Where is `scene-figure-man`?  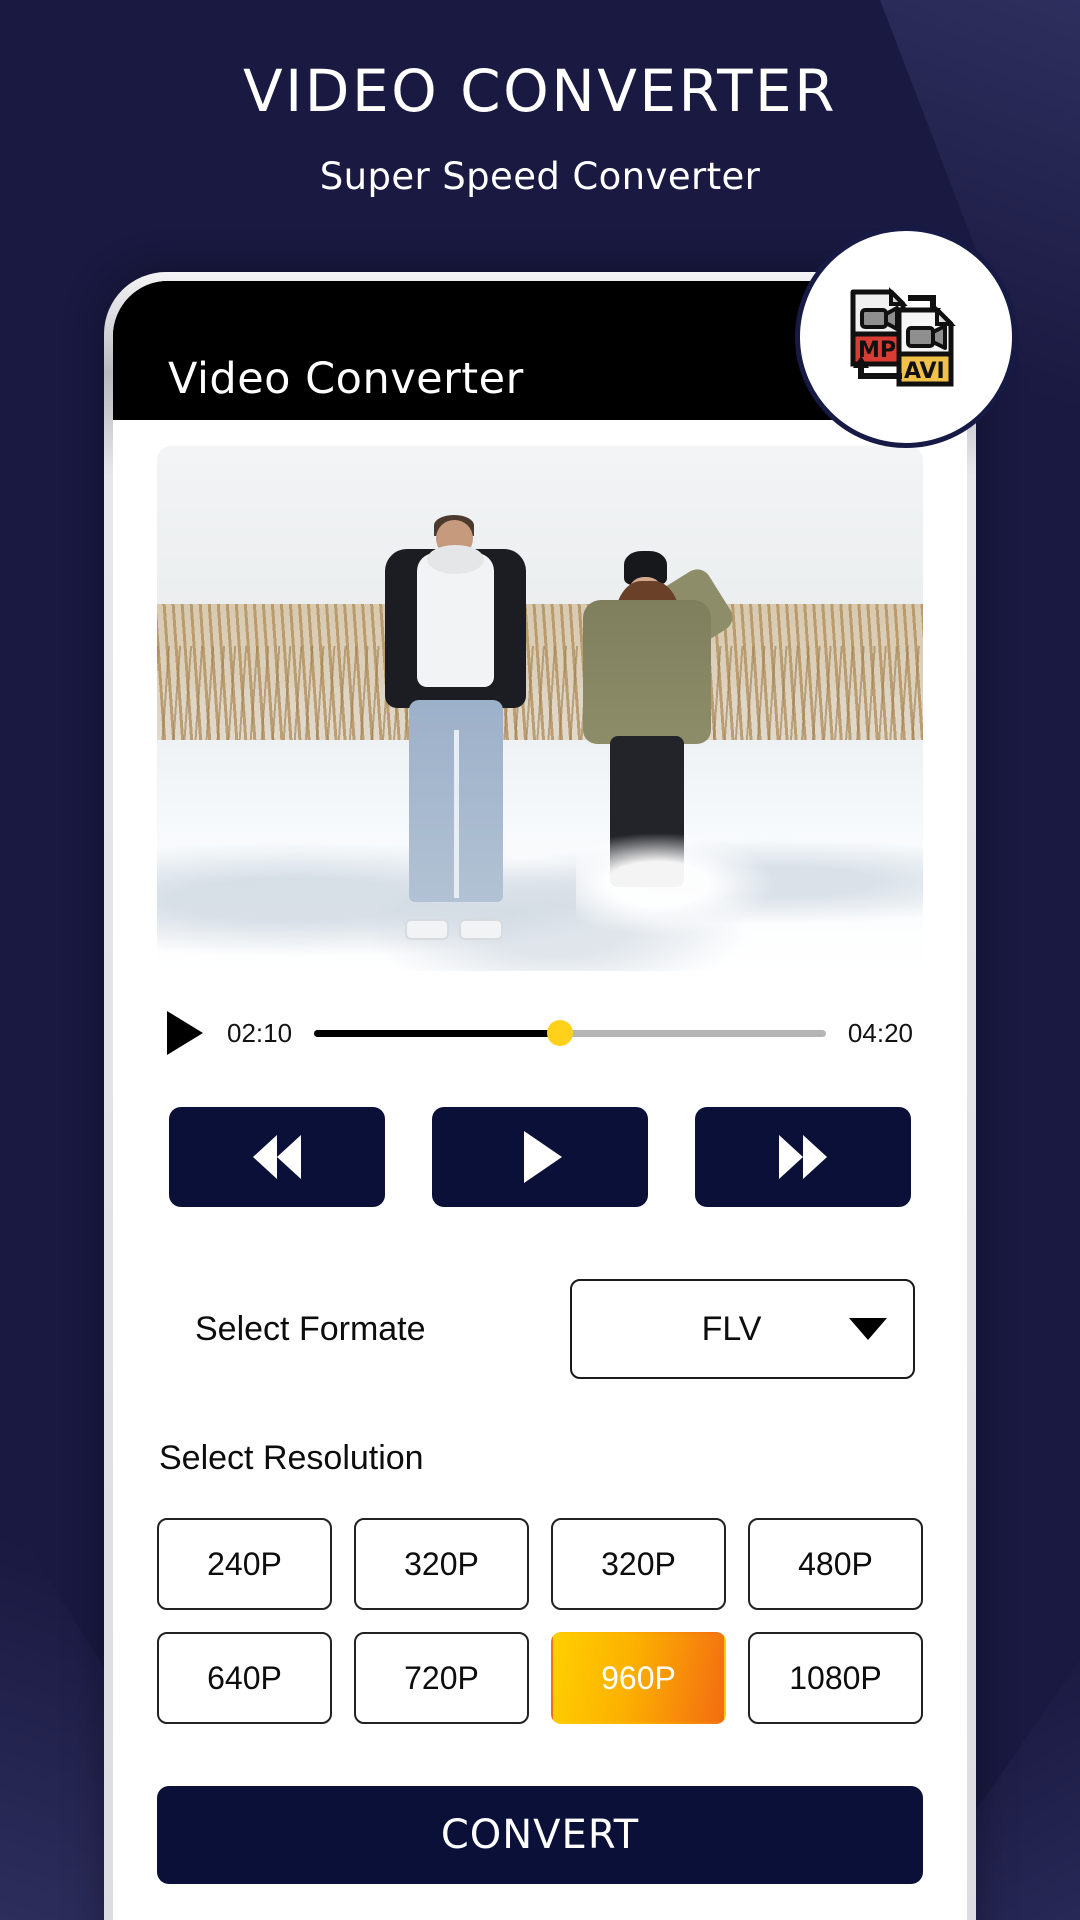
scene-figure-man is located at coordinates (455, 727).